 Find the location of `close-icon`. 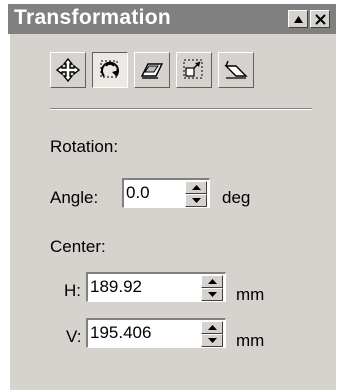

close-icon is located at coordinates (320, 19).